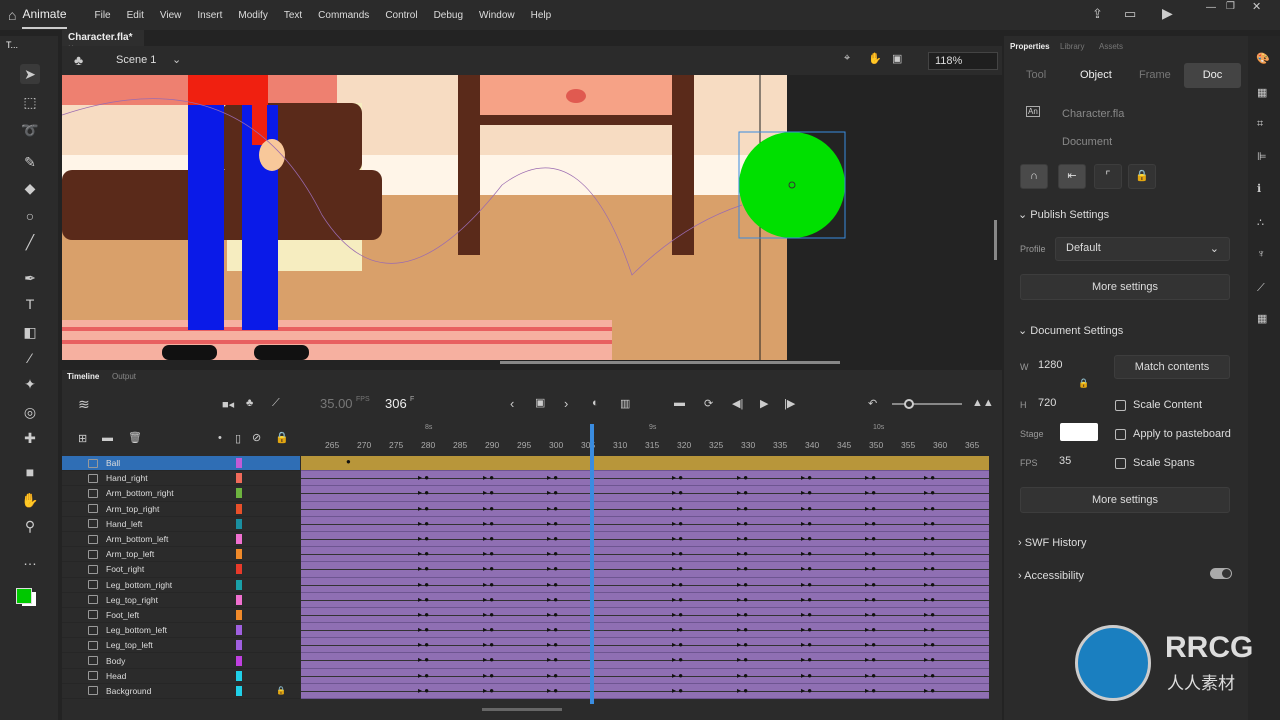 This screenshot has width=1280, height=720. What do you see at coordinates (1130, 14) in the screenshot?
I see `workspace-icon: ▭` at bounding box center [1130, 14].